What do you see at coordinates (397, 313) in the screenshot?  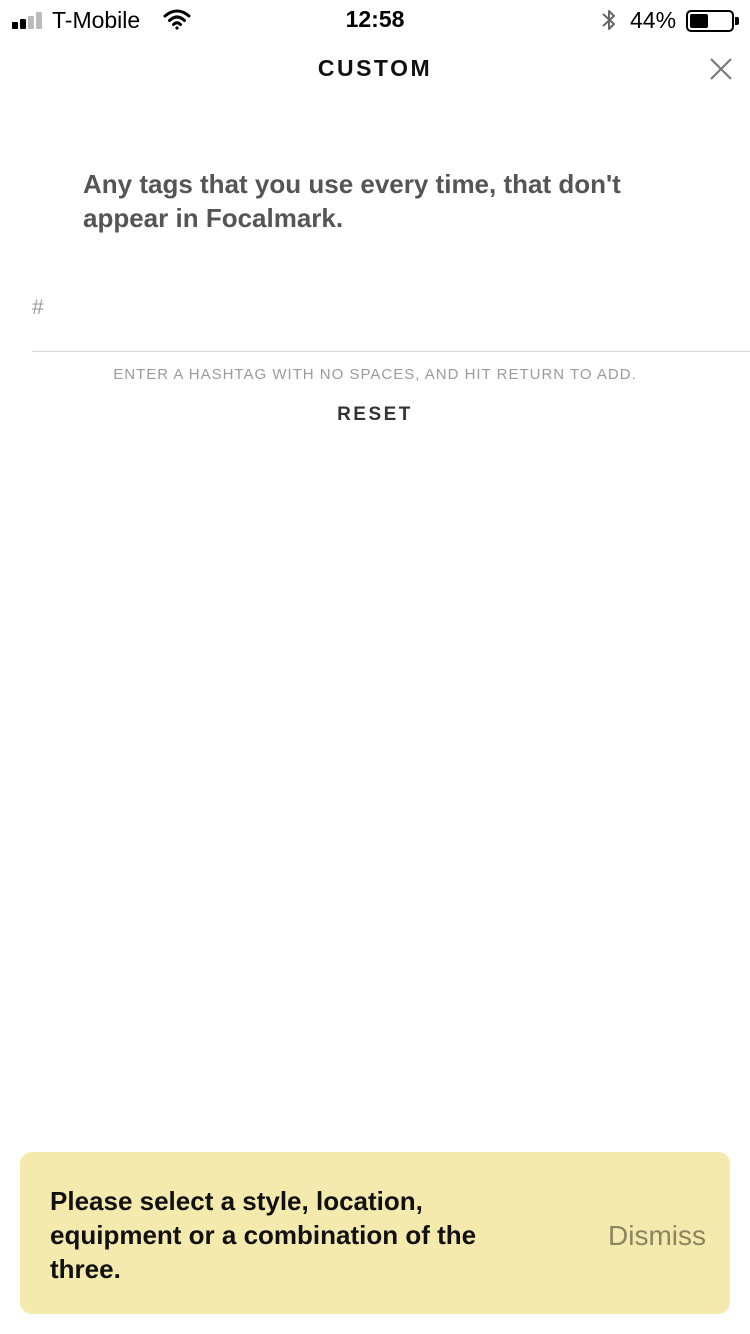 I see `hashtag-input` at bounding box center [397, 313].